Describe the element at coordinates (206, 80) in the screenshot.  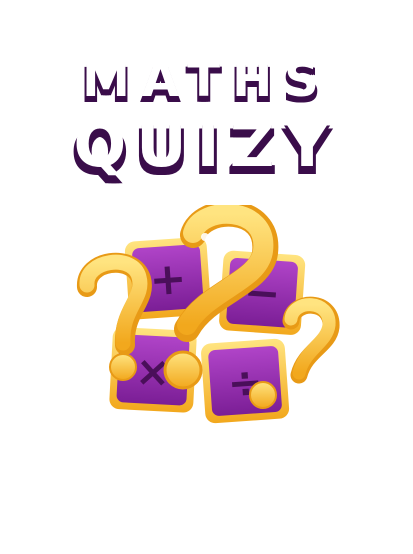
I see `title-maths: MATHS` at that location.